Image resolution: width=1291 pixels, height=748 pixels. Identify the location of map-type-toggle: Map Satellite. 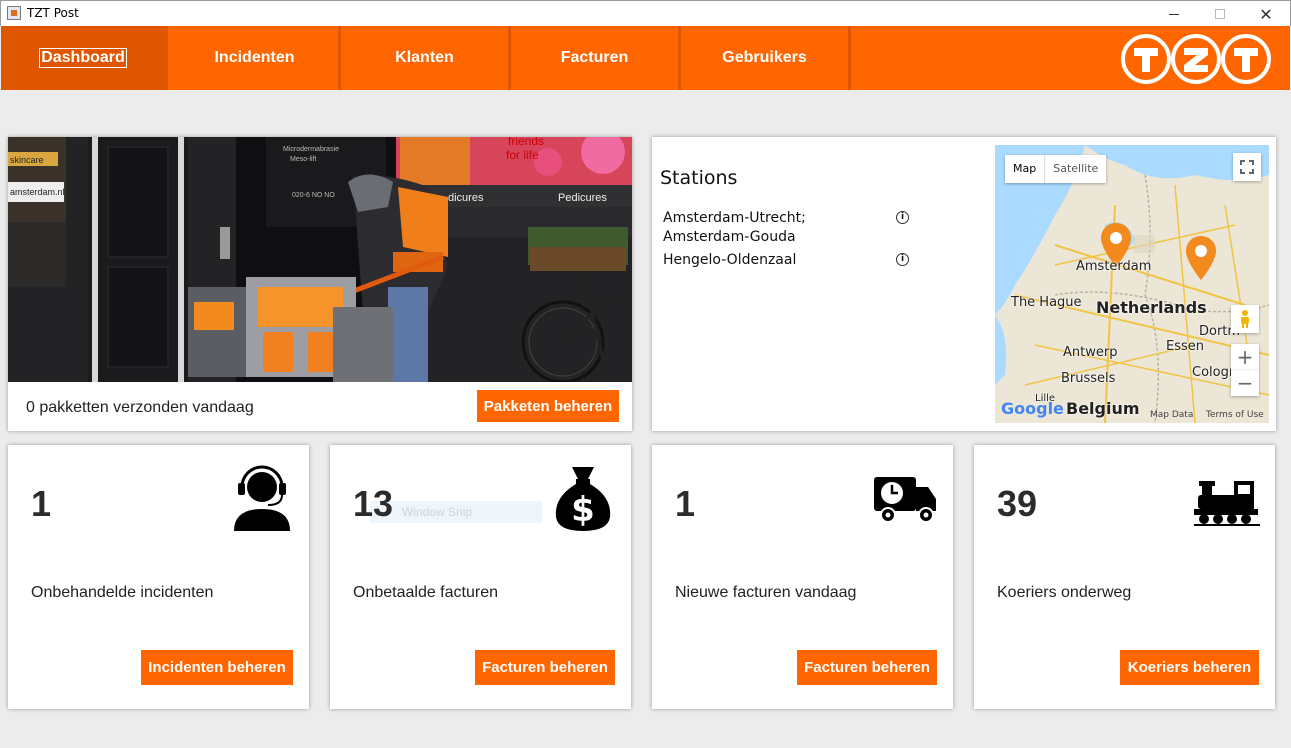
(1056, 169).